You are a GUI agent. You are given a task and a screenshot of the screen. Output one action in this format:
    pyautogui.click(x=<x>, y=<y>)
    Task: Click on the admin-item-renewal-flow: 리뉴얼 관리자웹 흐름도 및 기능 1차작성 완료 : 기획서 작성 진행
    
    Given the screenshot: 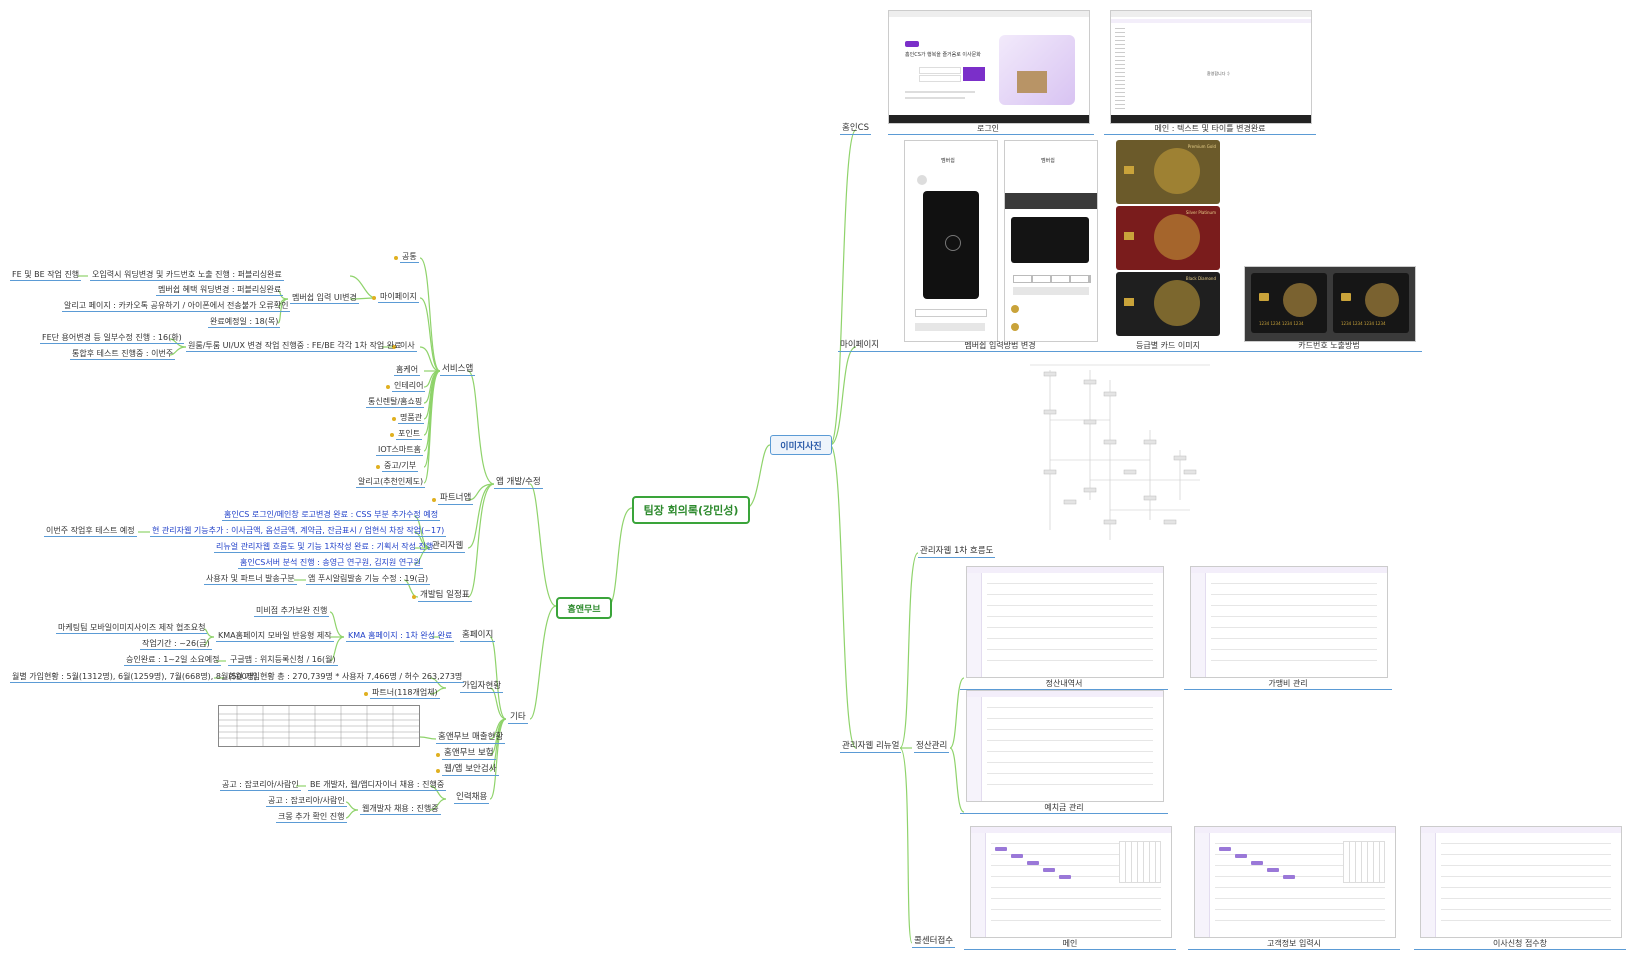 What is the action you would take?
    pyautogui.click(x=325, y=547)
    